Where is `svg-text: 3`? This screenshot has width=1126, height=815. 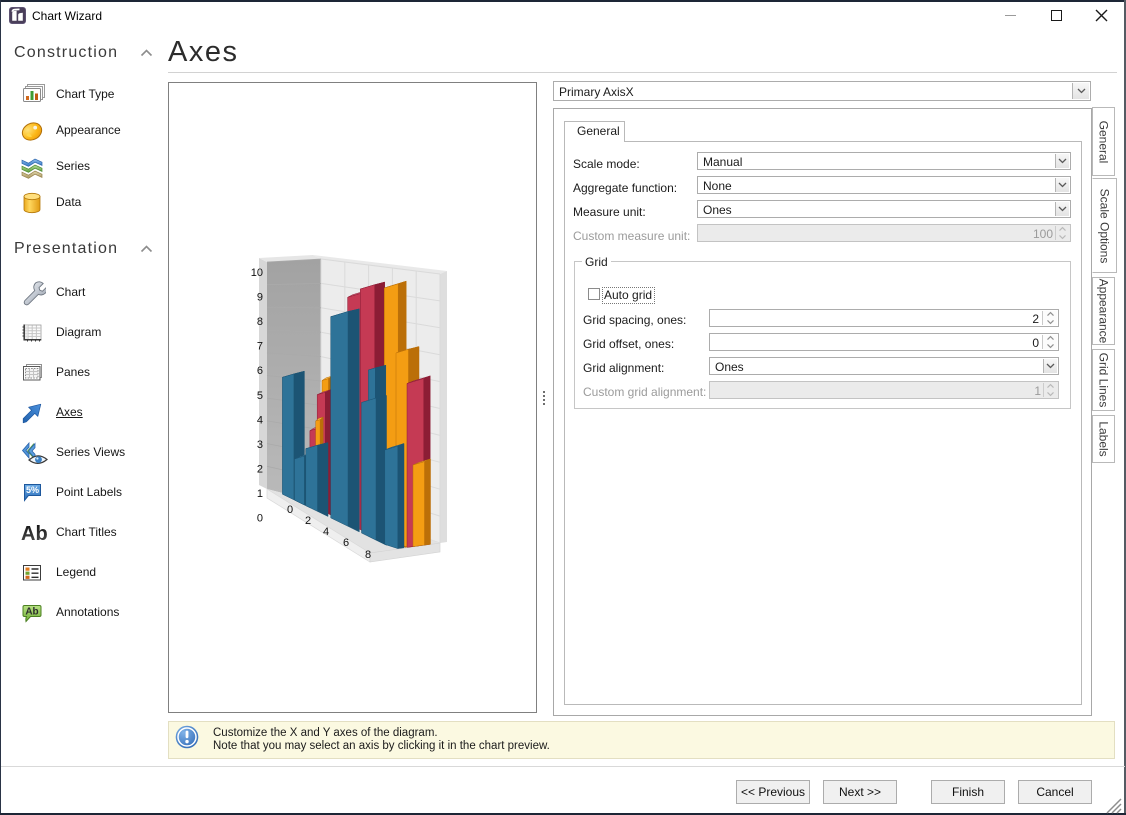
svg-text: 3 is located at coordinates (260, 445).